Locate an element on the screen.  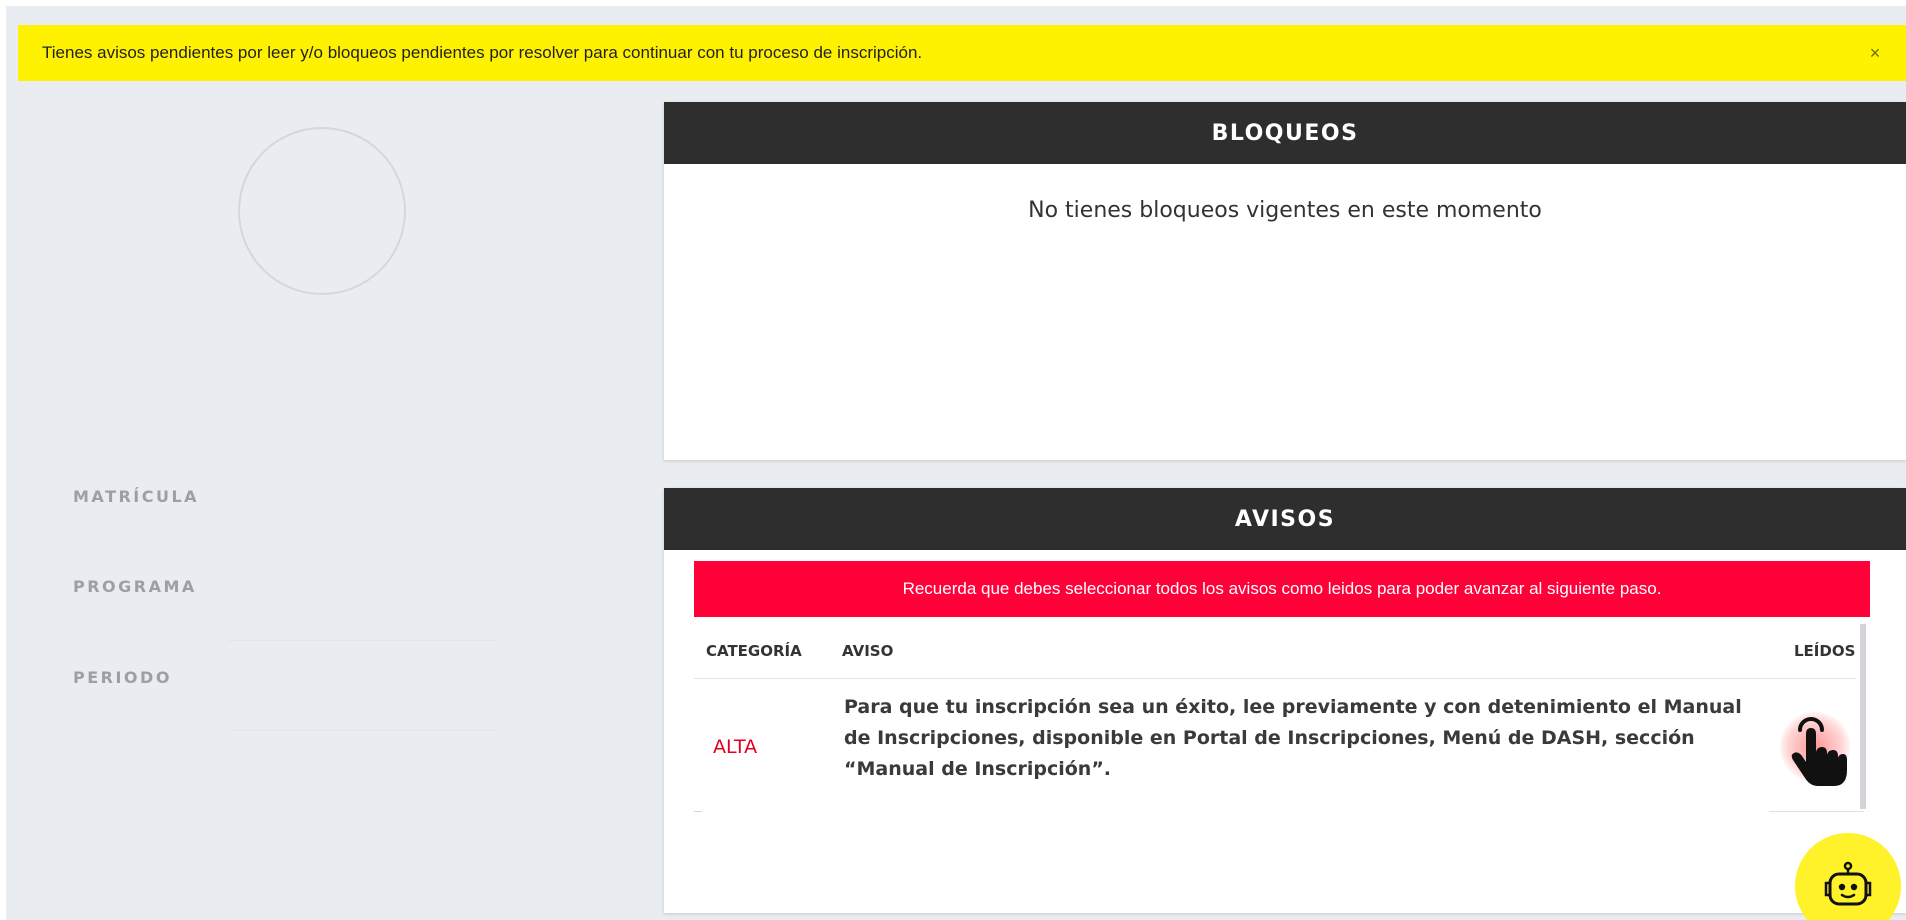
table-scrollbar is located at coordinates (1863, 716).